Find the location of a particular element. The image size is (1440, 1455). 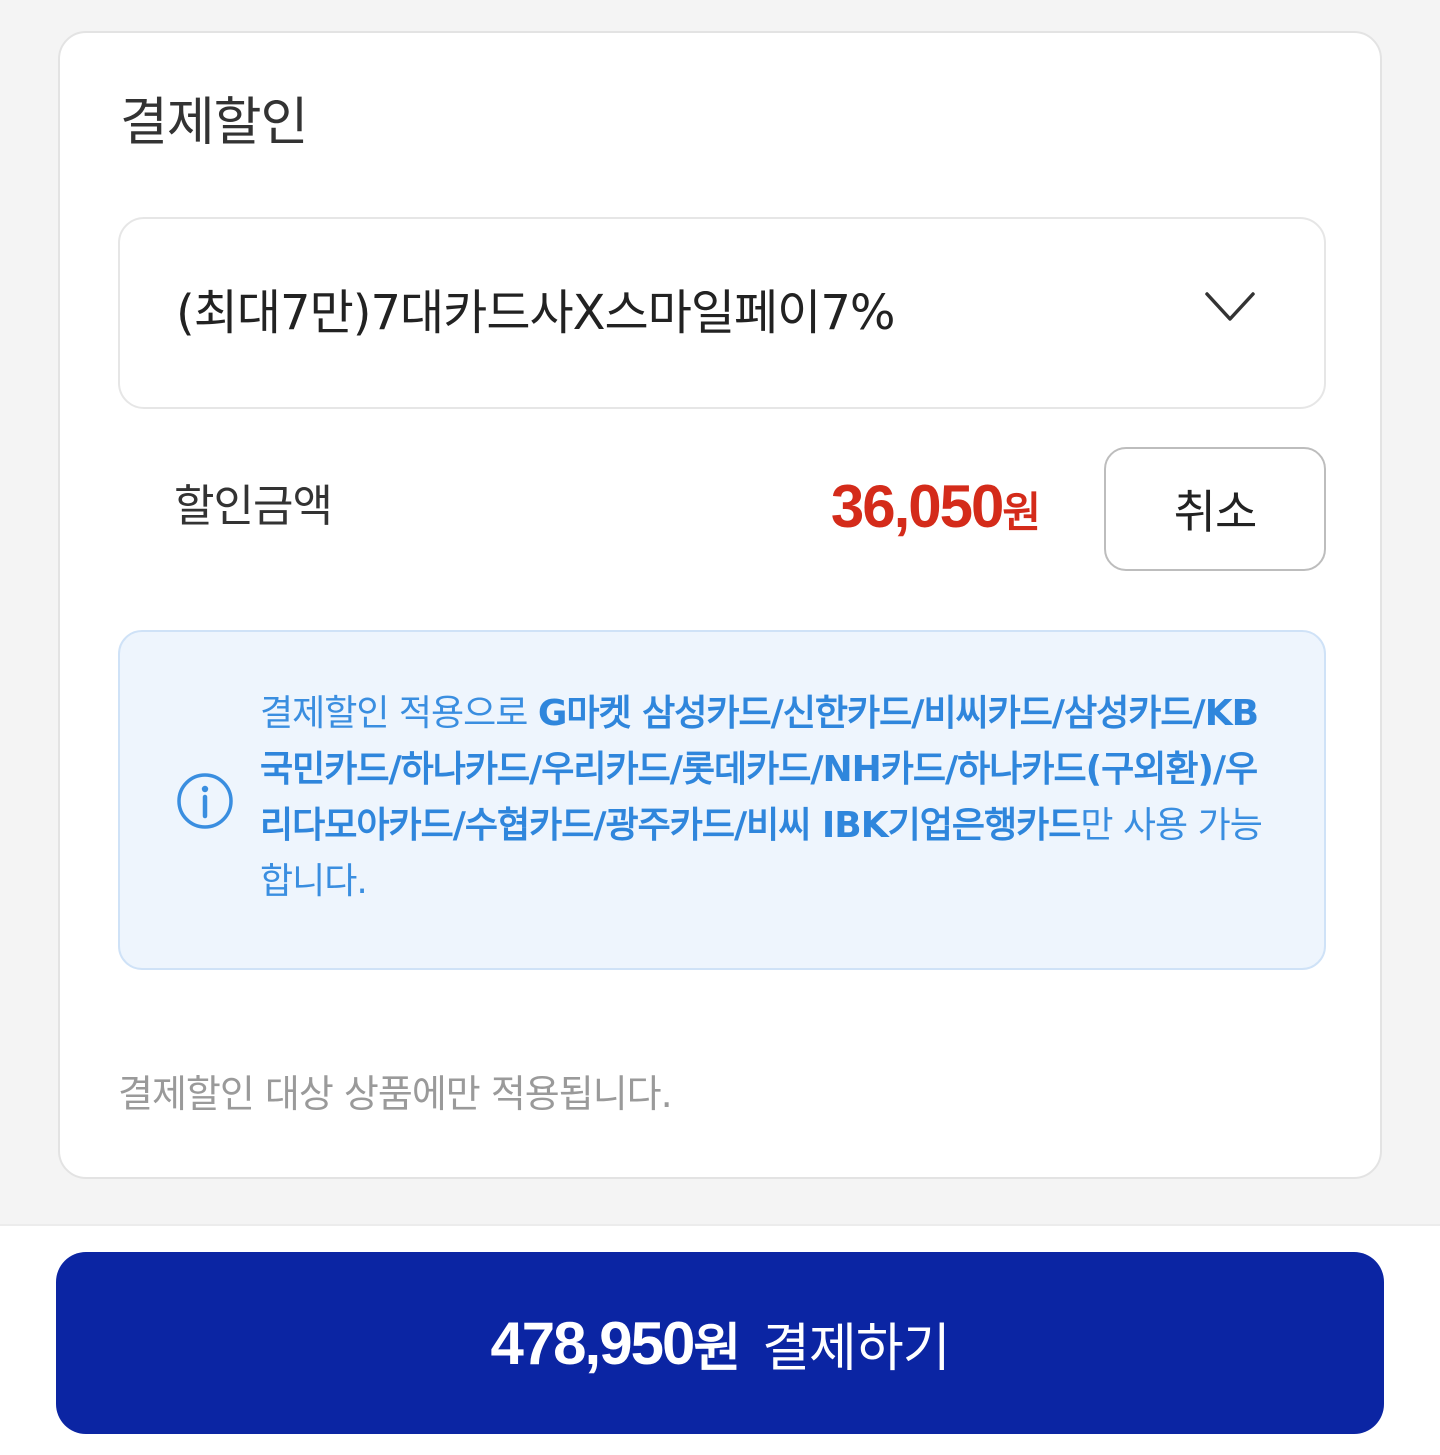

info-circle-icon is located at coordinates (205, 801).